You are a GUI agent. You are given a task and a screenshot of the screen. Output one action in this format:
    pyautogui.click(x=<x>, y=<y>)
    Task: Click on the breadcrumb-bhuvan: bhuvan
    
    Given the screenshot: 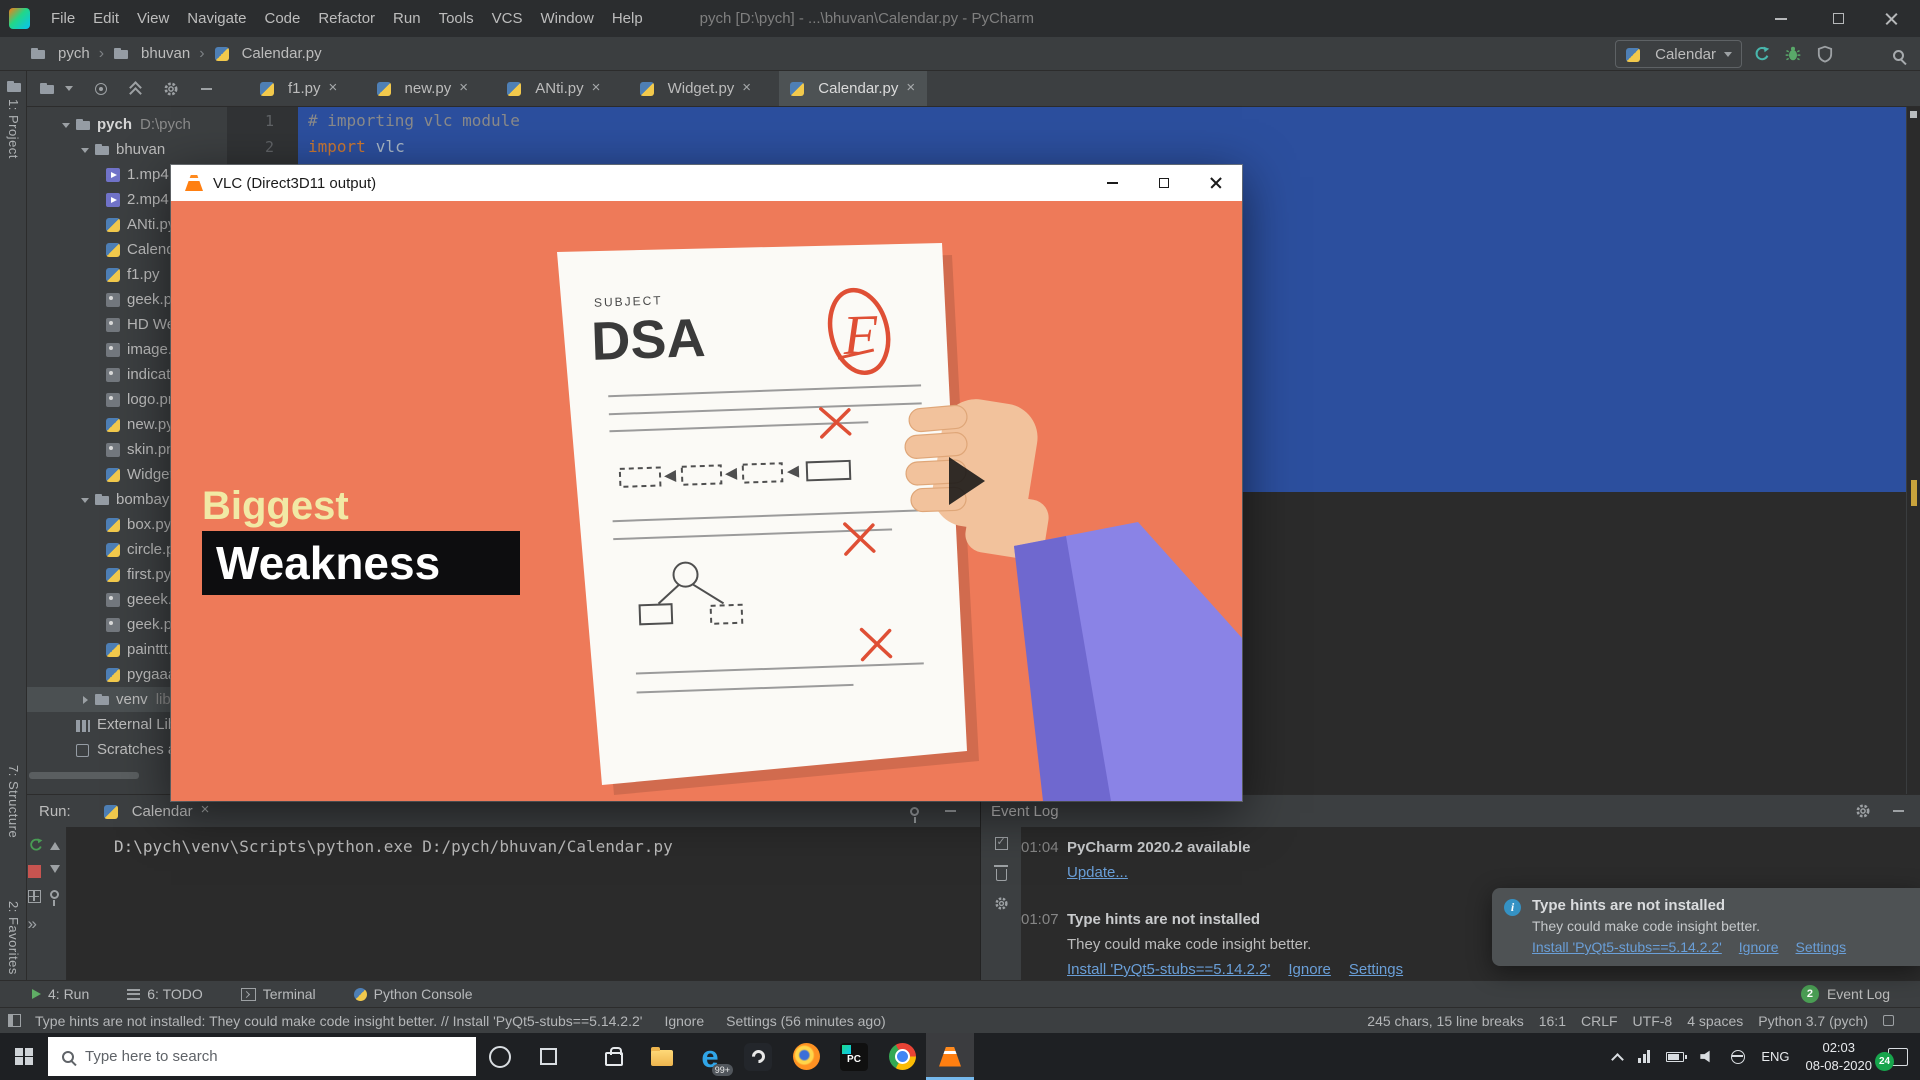 What is the action you would take?
    pyautogui.click(x=151, y=53)
    